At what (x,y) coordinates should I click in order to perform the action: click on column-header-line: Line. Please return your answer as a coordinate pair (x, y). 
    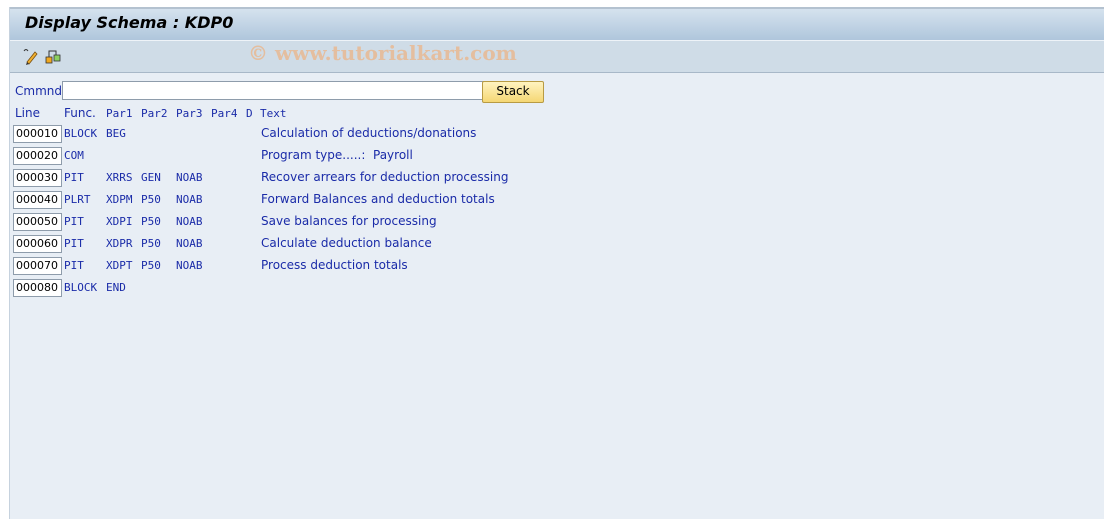
    Looking at the image, I should click on (28, 113).